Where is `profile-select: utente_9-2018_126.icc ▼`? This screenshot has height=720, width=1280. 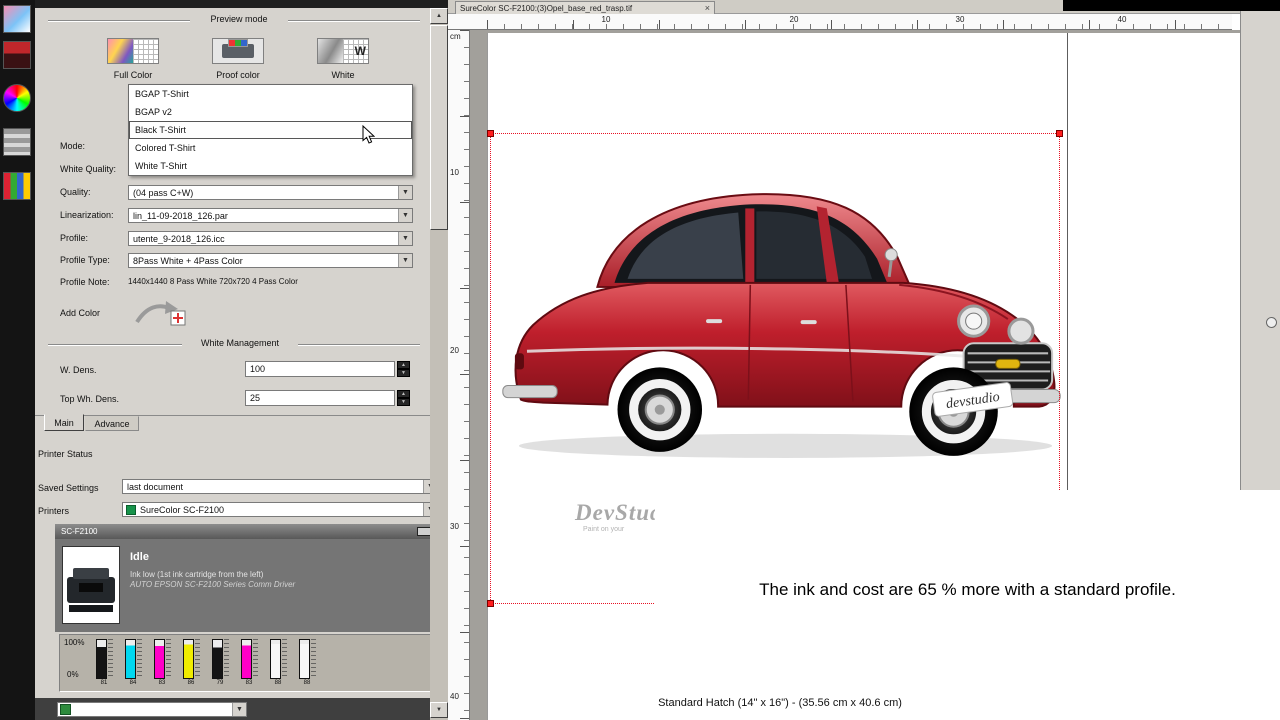
profile-select: utente_9-2018_126.icc ▼ is located at coordinates (270, 238).